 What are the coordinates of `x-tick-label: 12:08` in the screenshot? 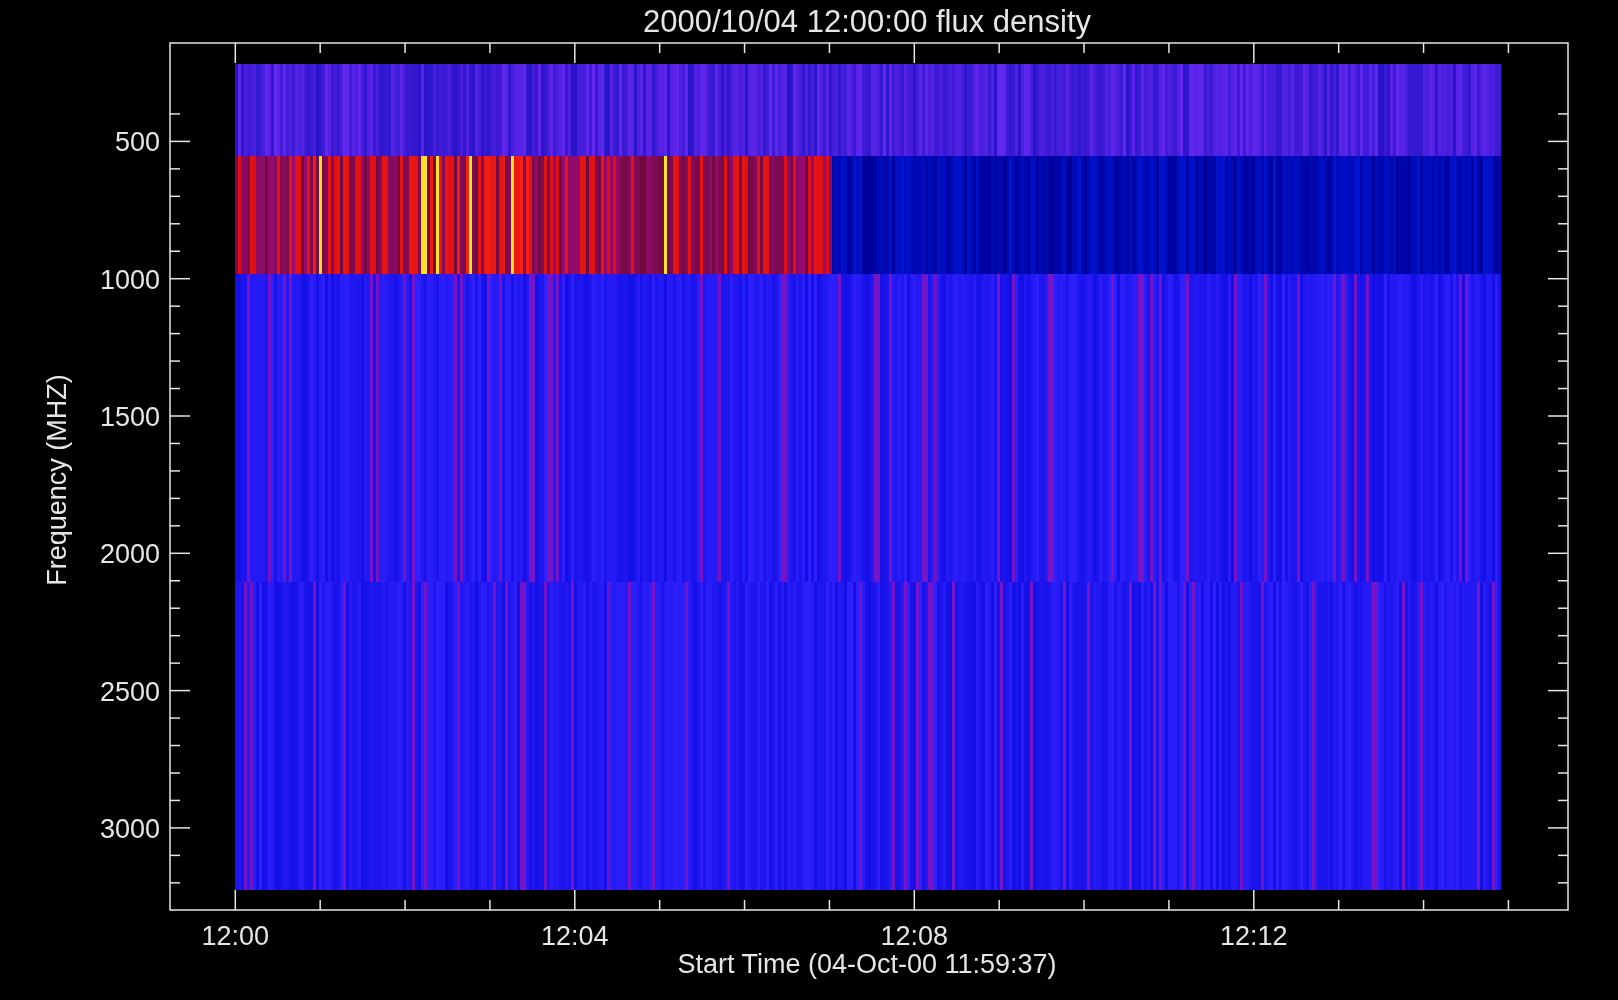 It's located at (914, 936).